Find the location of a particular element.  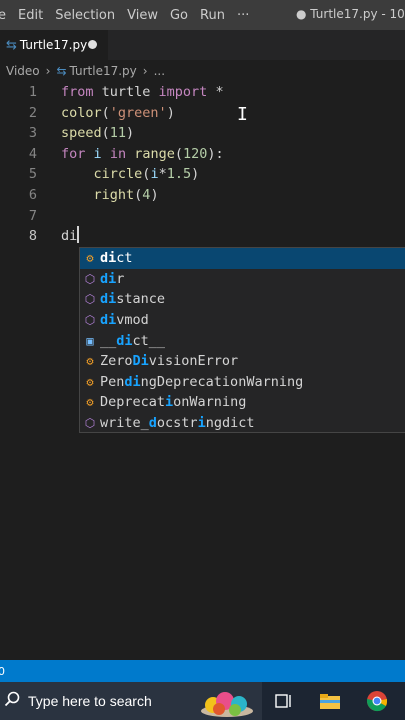

line-code: from turtle import * is located at coordinates (142, 92).